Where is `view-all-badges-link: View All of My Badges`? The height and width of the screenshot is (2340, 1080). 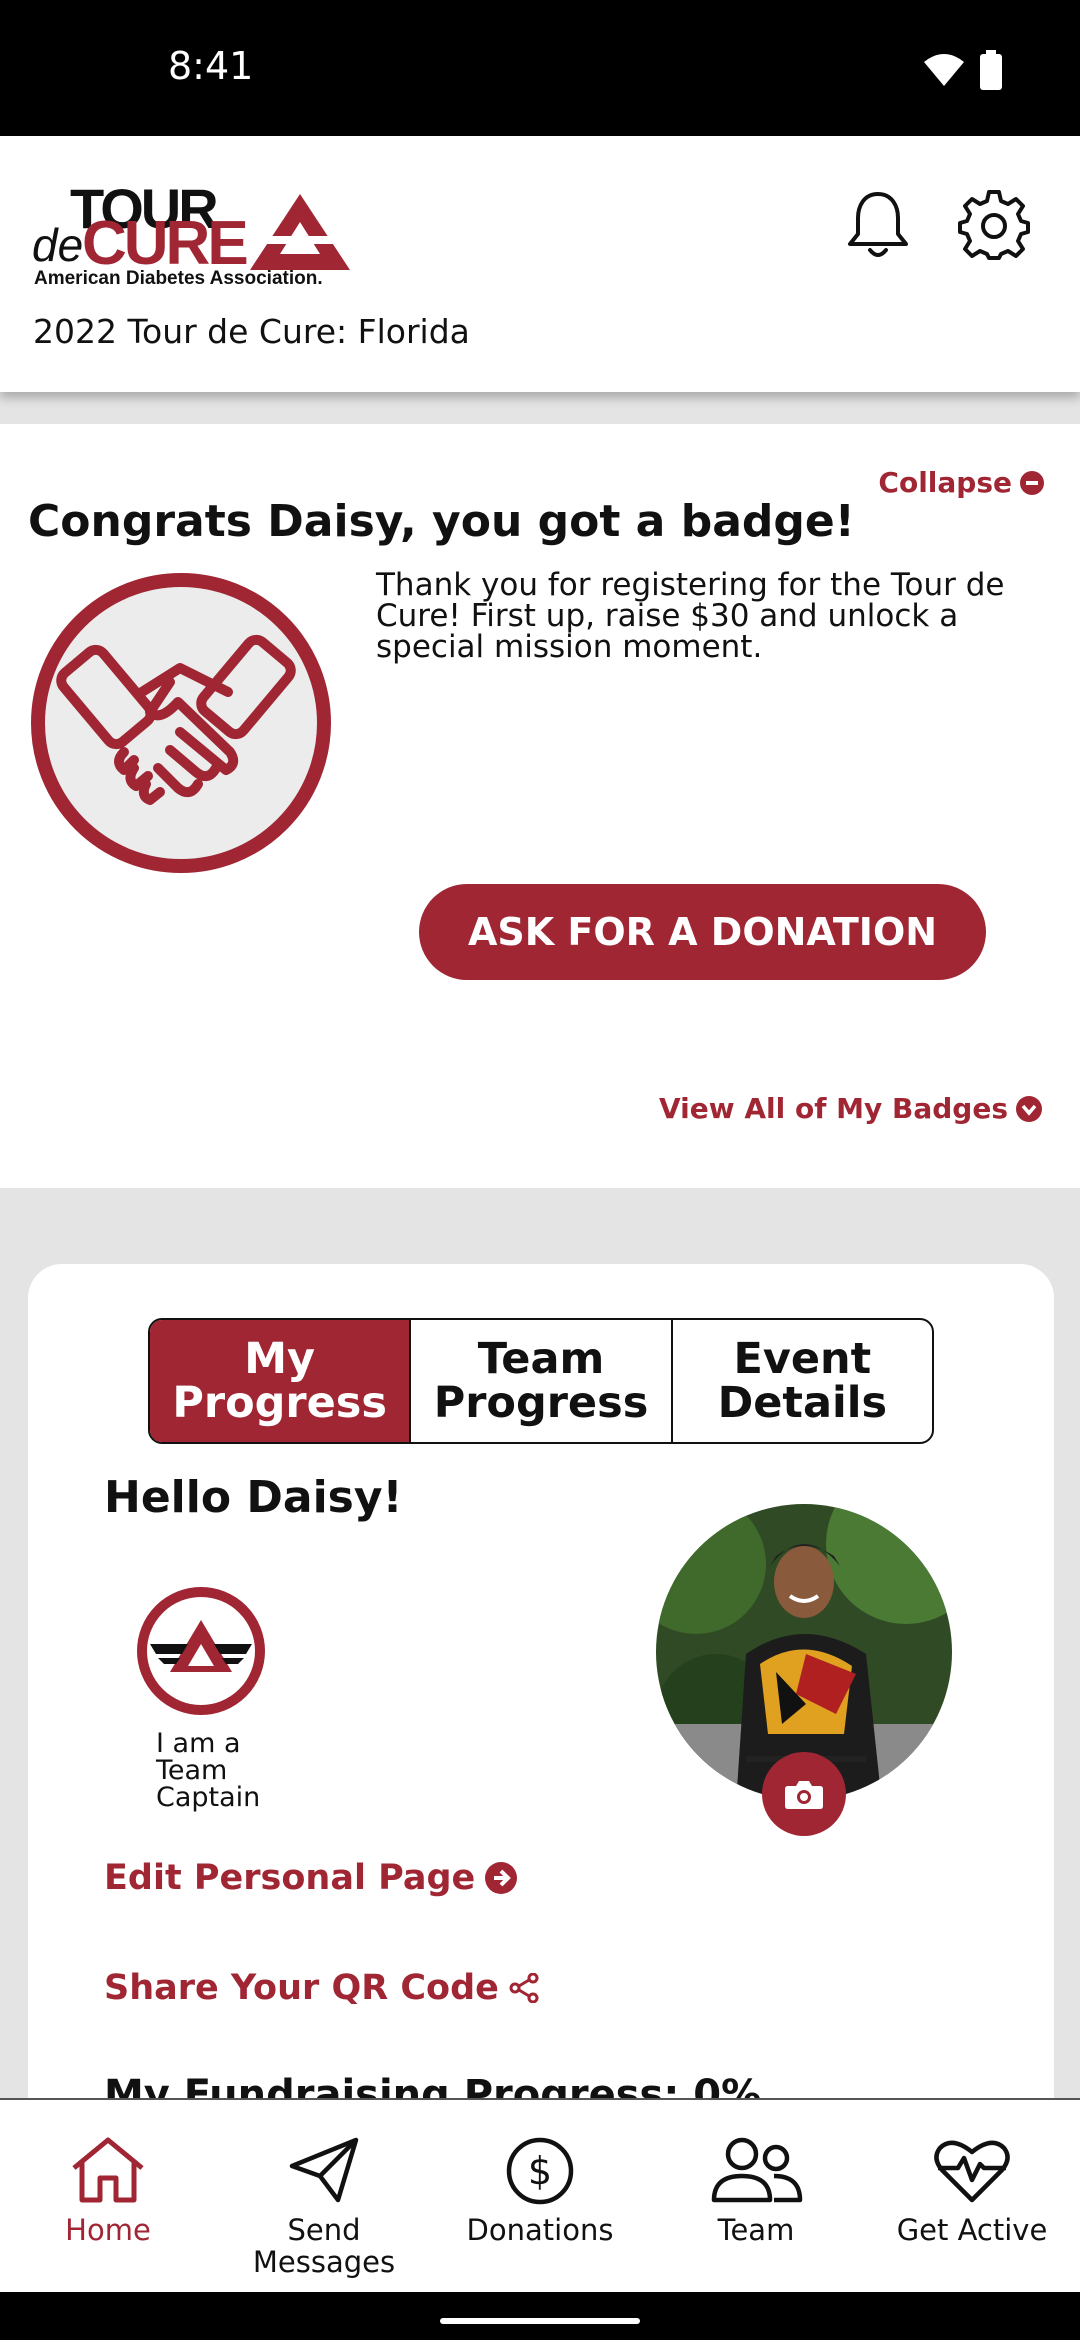
view-all-badges-link: View All of My Badges is located at coordinates (850, 1108).